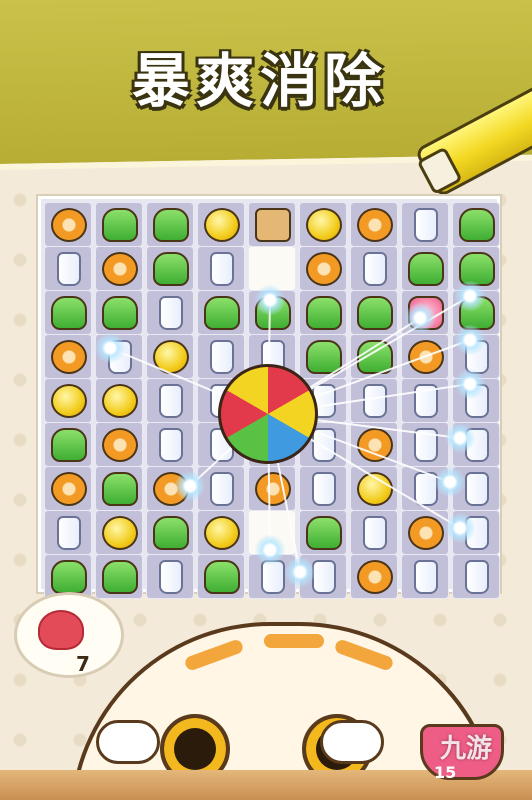 The width and height of the screenshot is (532, 800). Describe the element at coordinates (268, 414) in the screenshot. I see `yarn-ball-icon` at that location.